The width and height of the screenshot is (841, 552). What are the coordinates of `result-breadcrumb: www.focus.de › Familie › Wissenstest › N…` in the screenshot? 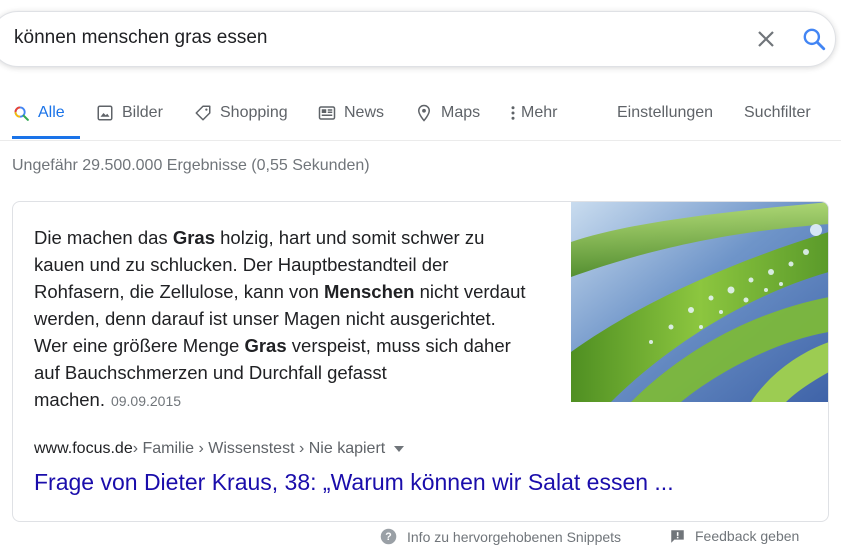 It's located at (219, 449).